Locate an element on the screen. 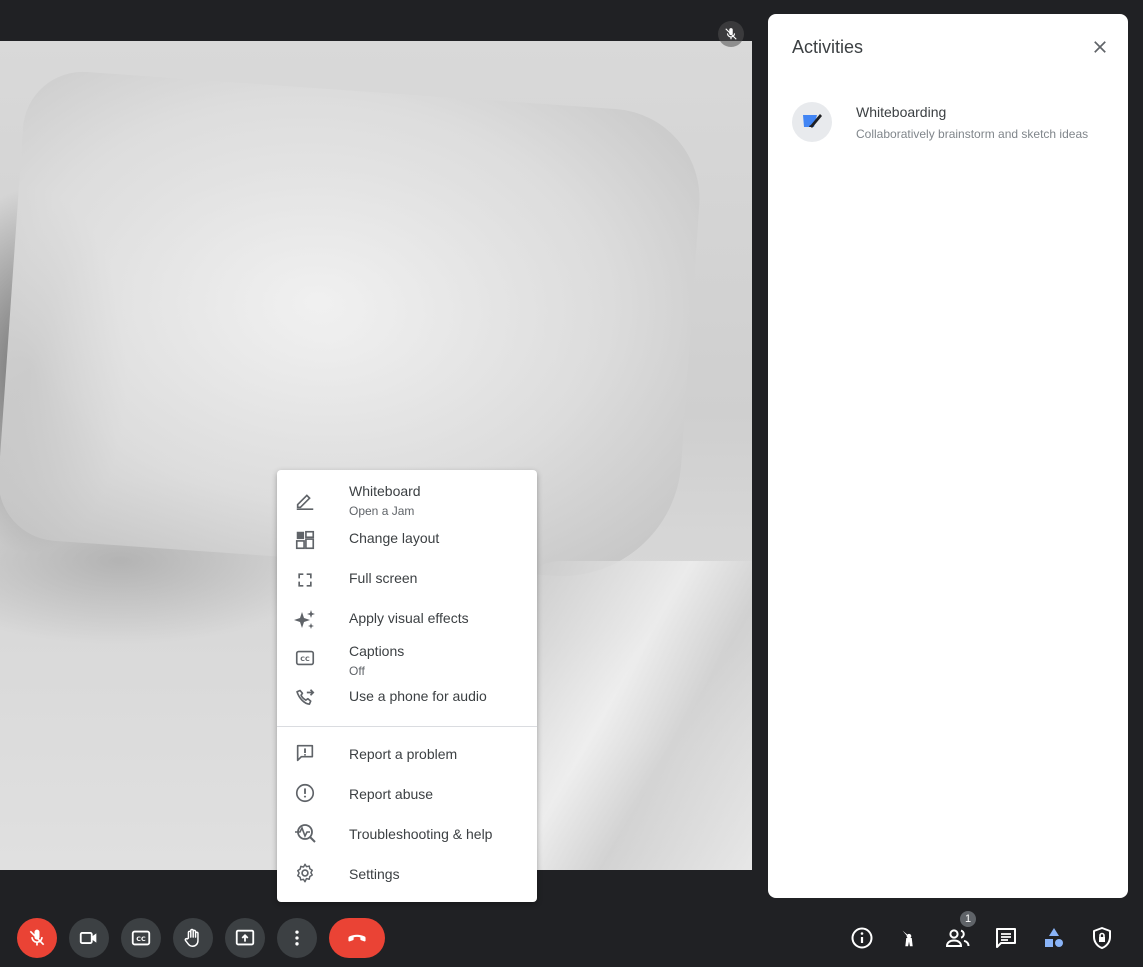 This screenshot has height=967, width=1143. menu-item-captions: CC Captions Off is located at coordinates (407, 664).